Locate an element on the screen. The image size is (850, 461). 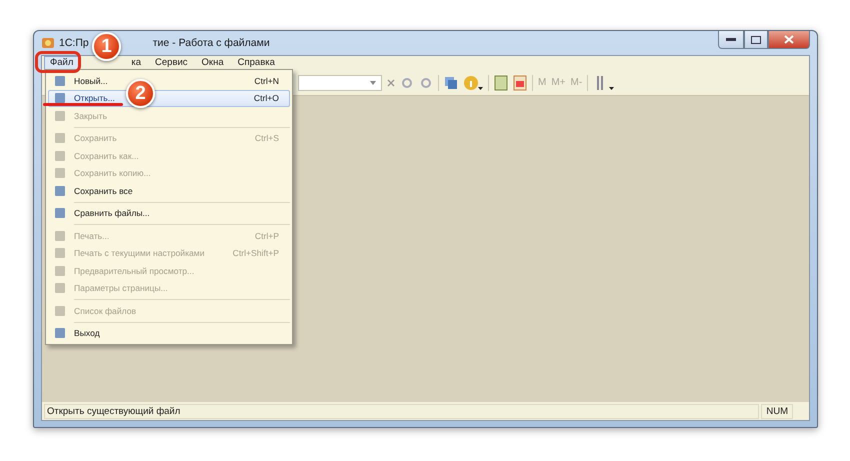
menu-bar-item: Файл is located at coordinates (62, 63).